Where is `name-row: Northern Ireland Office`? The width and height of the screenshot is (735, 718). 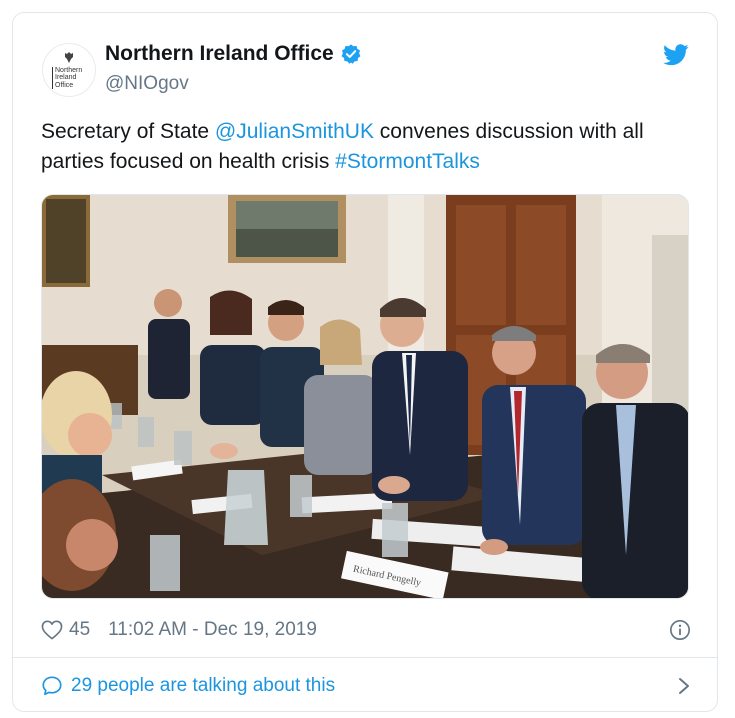 name-row: Northern Ireland Office is located at coordinates (233, 54).